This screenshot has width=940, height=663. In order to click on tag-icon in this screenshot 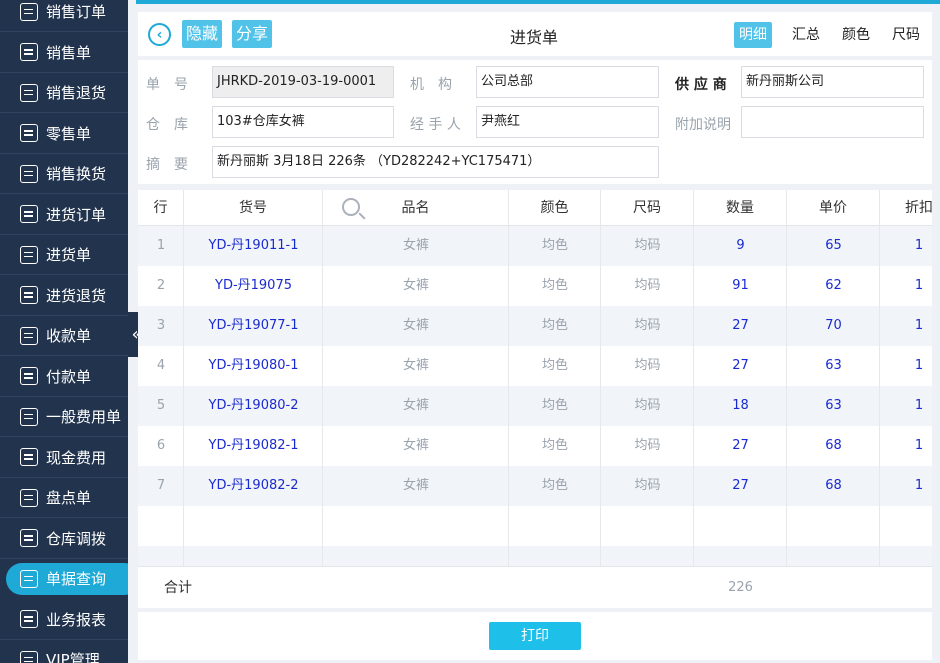, I will do `click(29, 52)`.